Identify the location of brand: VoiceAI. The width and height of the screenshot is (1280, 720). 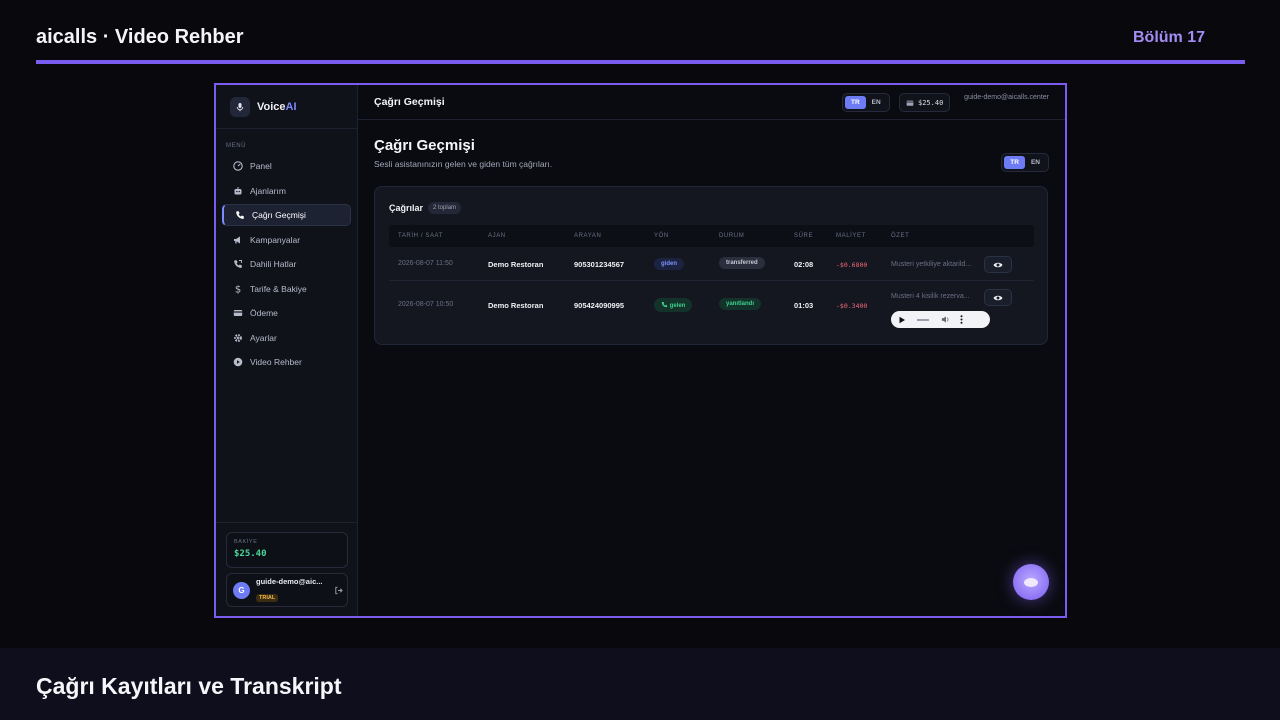
(286, 107).